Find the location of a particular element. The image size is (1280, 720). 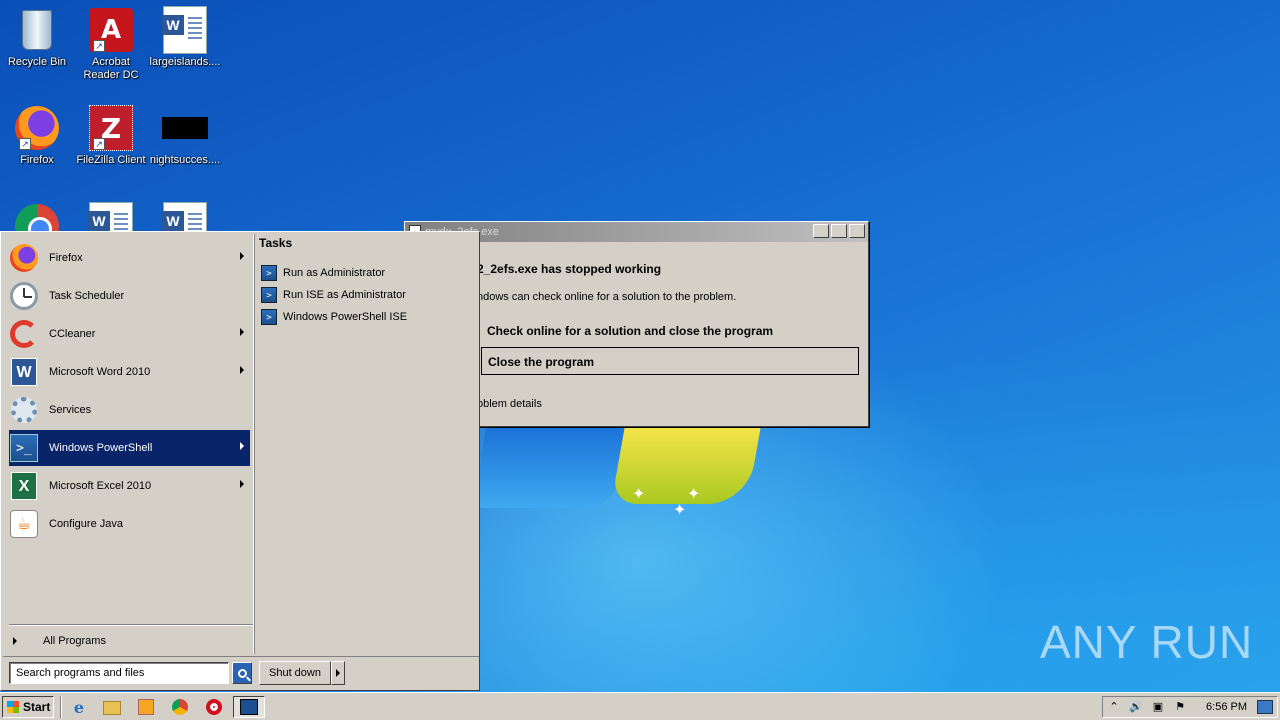

task-run-as-admin: > Run as Administrator is located at coordinates (323, 273).